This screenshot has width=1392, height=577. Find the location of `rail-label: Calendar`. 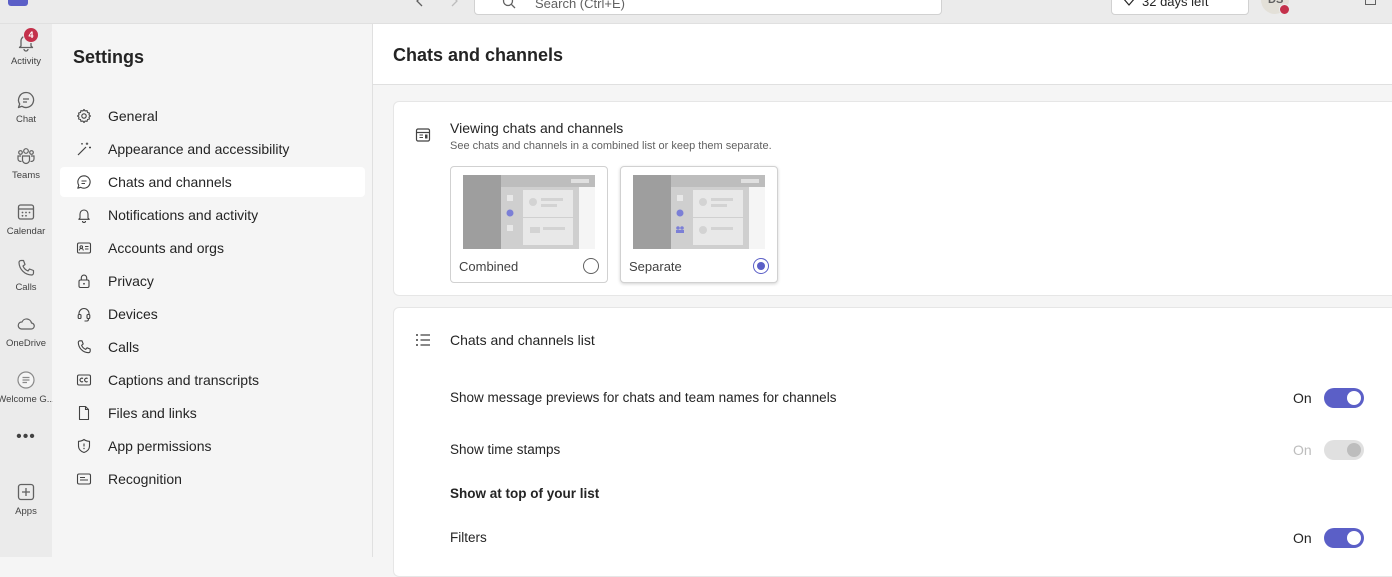

rail-label: Calendar is located at coordinates (26, 231).